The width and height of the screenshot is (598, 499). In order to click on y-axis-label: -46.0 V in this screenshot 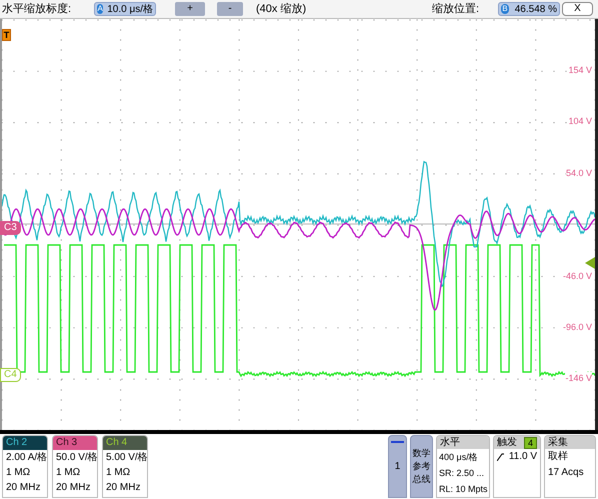, I will do `click(577, 276)`.